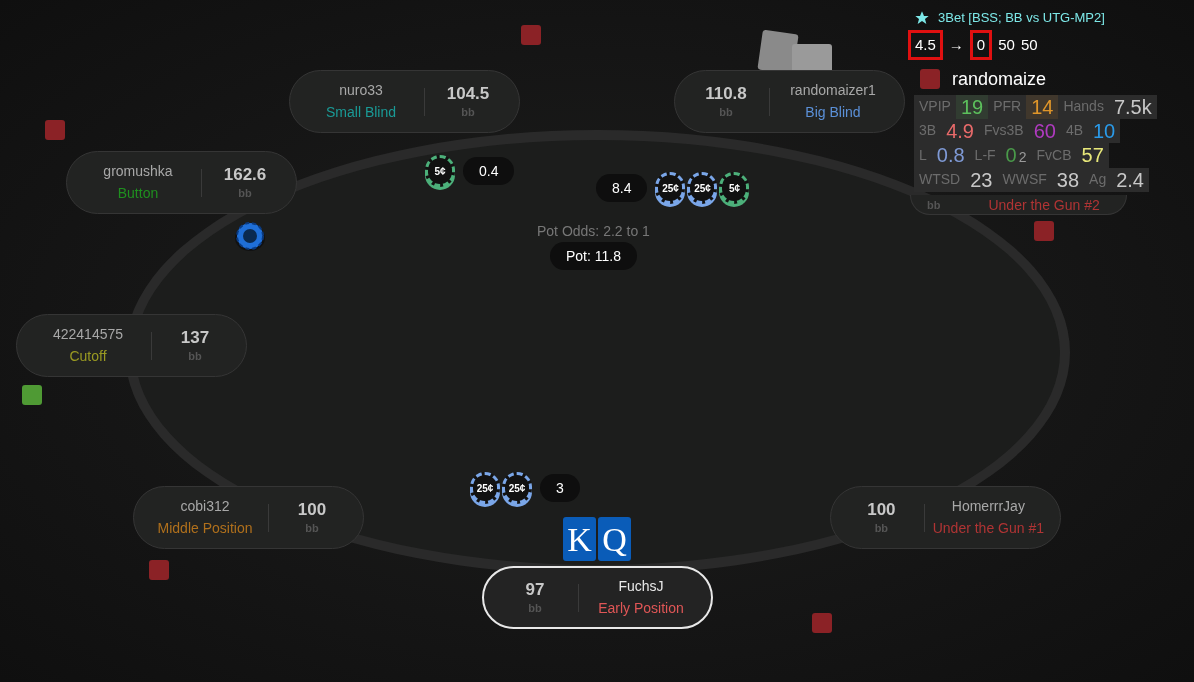 The width and height of the screenshot is (1194, 682). I want to click on stack-amount: 137, so click(195, 337).